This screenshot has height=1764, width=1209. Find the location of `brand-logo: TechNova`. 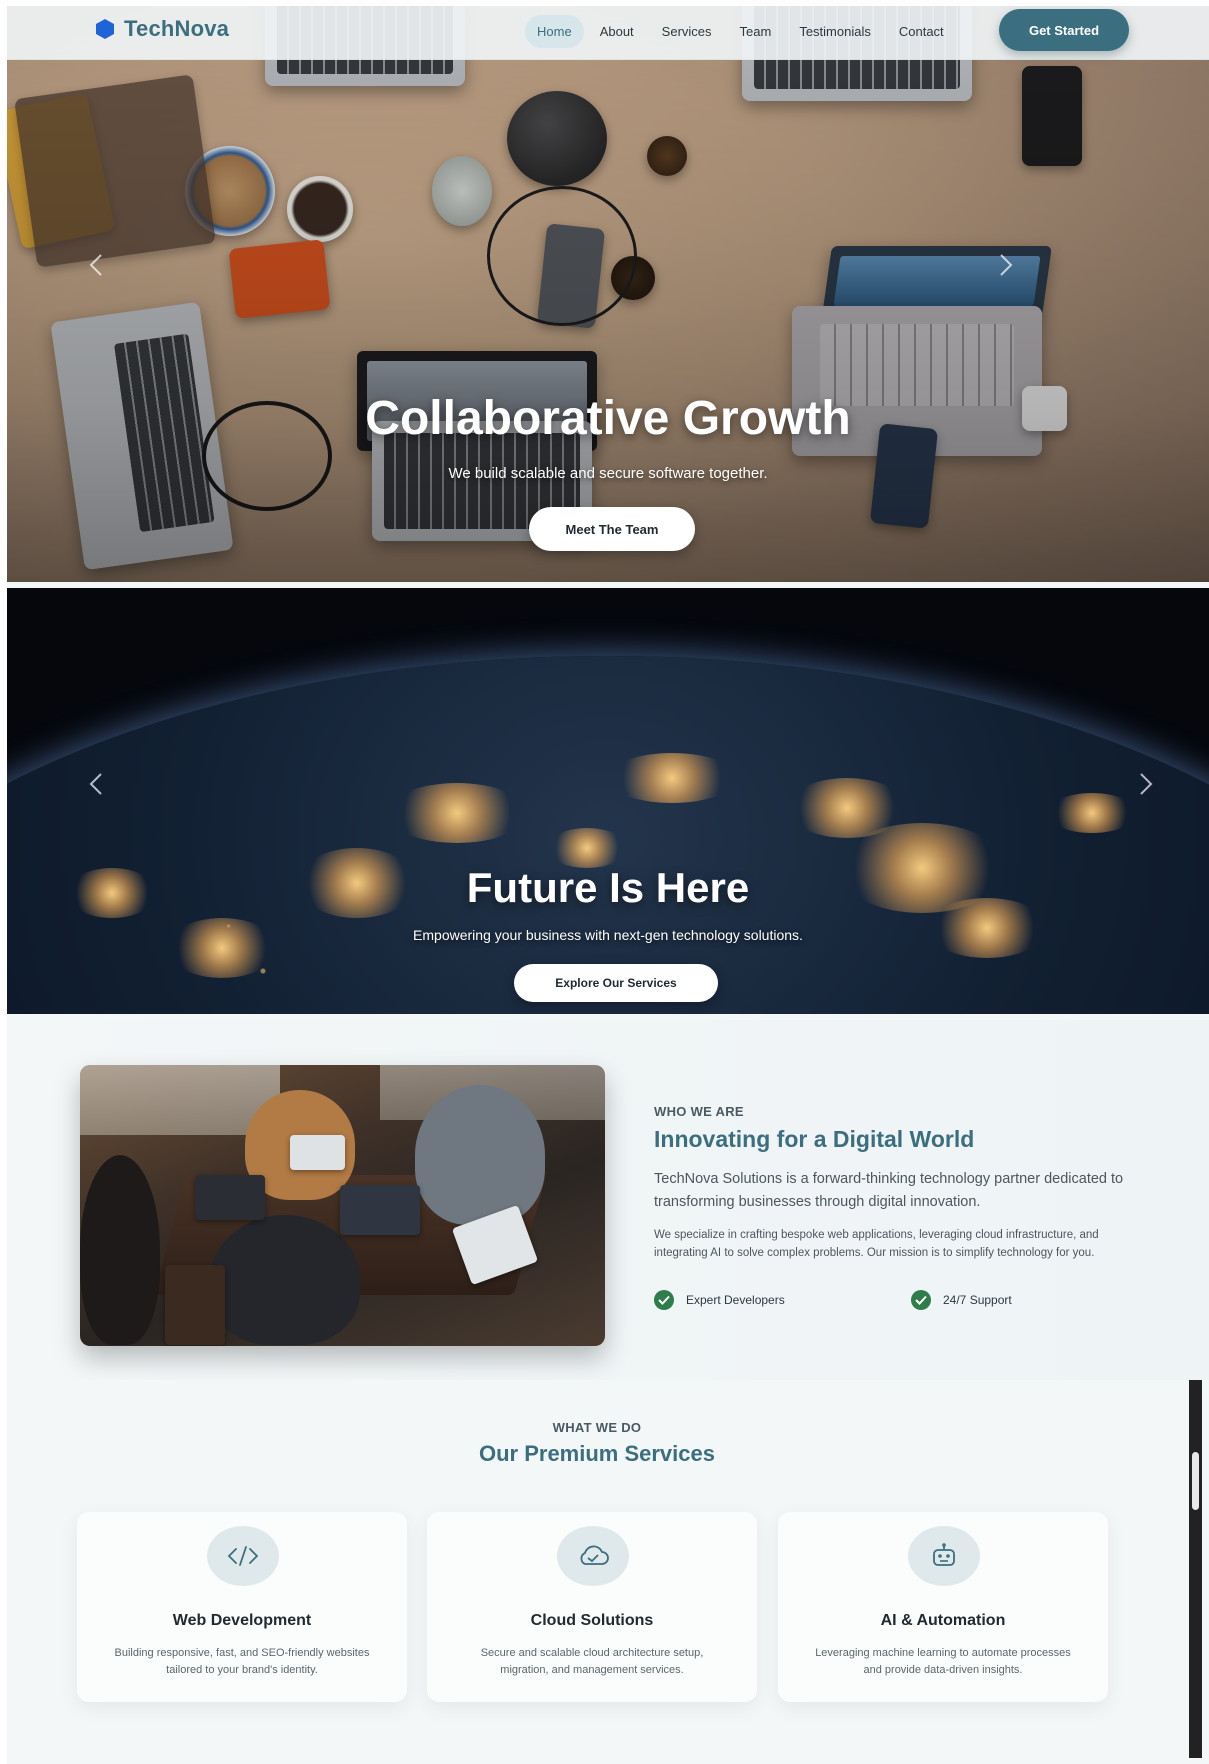

brand-logo: TechNova is located at coordinates (162, 29).